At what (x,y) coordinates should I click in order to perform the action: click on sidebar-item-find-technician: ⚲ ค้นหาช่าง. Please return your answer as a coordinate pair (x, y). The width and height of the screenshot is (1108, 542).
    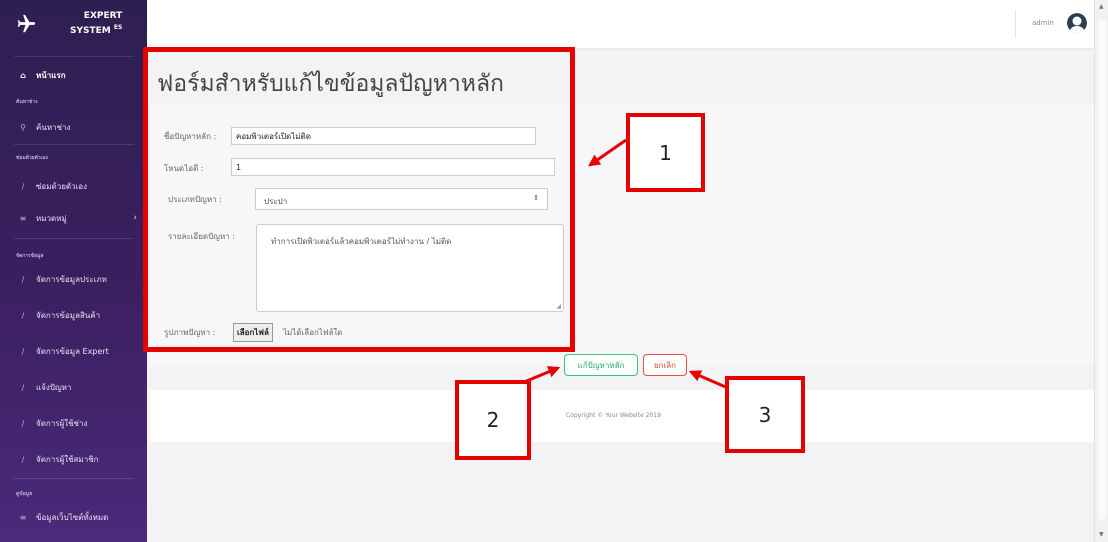
    Looking at the image, I should click on (73, 127).